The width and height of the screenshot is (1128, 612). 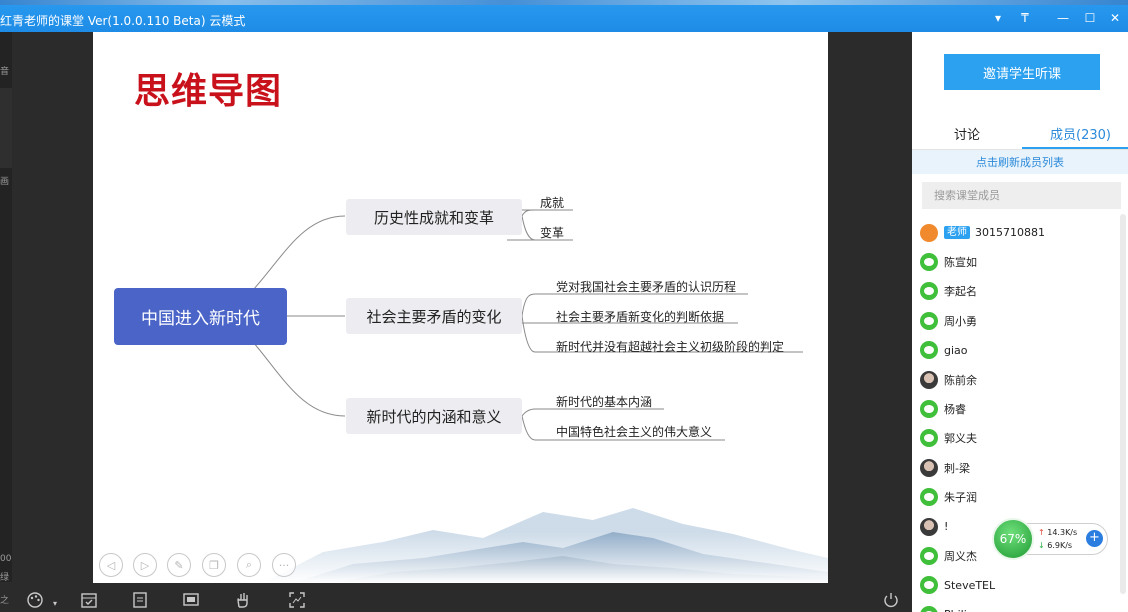 What do you see at coordinates (1013, 539) in the screenshot?
I see `network-usage-indicator: 67%` at bounding box center [1013, 539].